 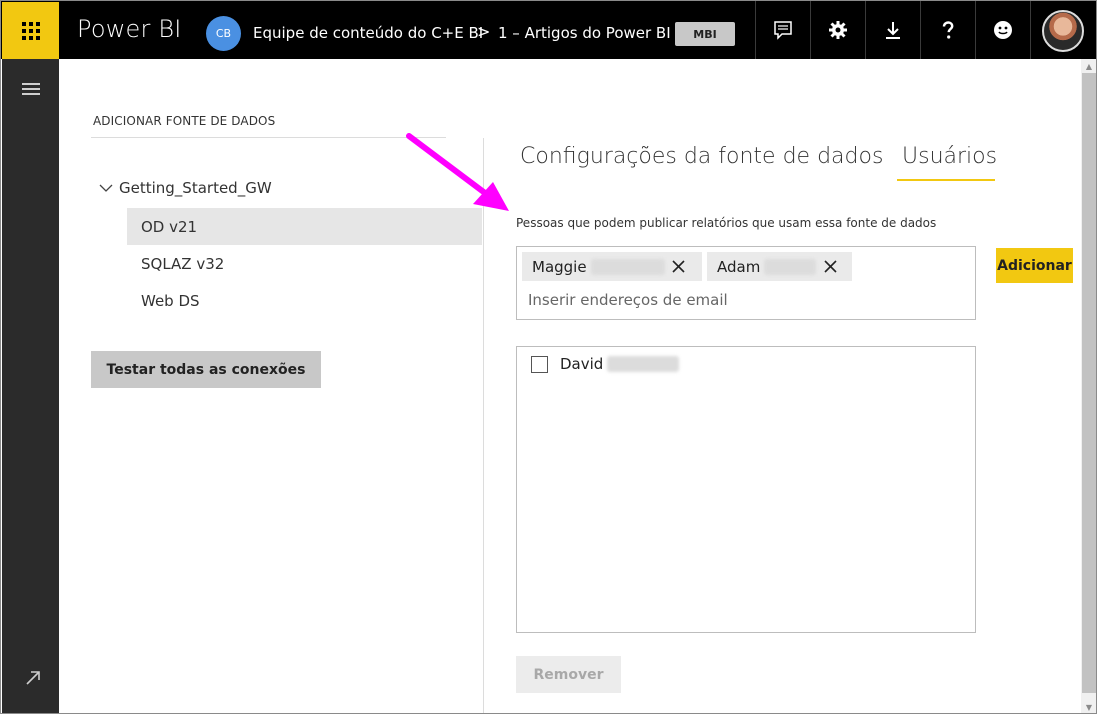 I want to click on waffle-icon, so click(x=30, y=30).